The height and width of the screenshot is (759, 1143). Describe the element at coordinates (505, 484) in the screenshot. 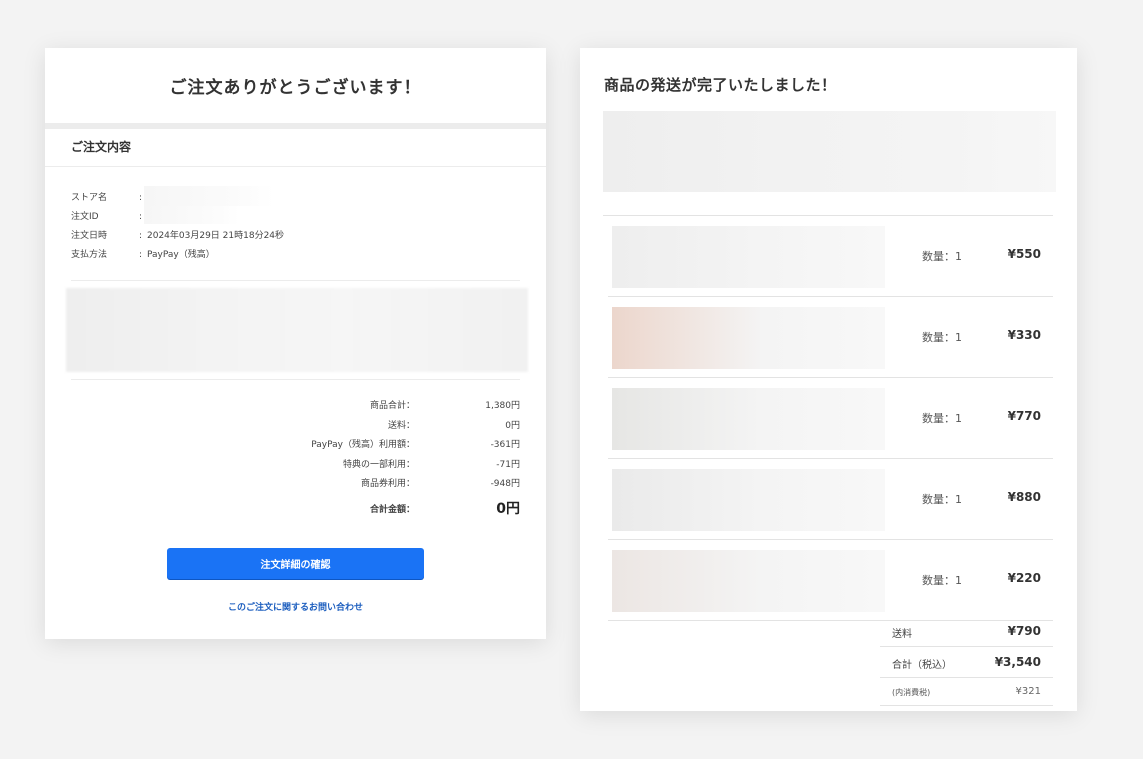

I see `total-value: -948円` at that location.